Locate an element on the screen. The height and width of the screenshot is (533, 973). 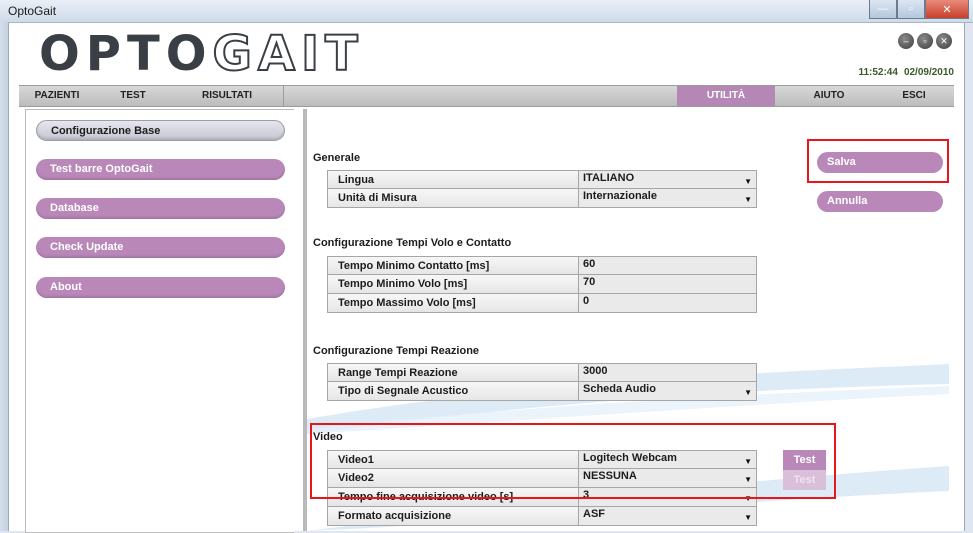
minimize-circle-icon: – is located at coordinates (906, 41).